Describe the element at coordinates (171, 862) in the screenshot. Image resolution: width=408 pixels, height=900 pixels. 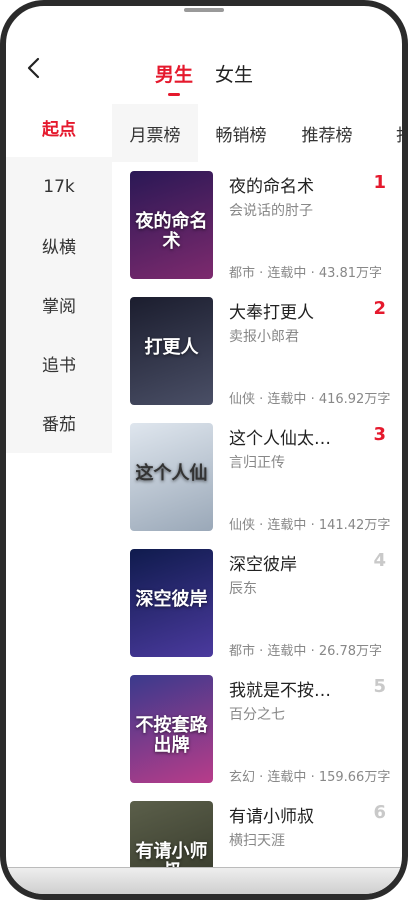
I see `cover-title-art: 有请小师叔` at that location.